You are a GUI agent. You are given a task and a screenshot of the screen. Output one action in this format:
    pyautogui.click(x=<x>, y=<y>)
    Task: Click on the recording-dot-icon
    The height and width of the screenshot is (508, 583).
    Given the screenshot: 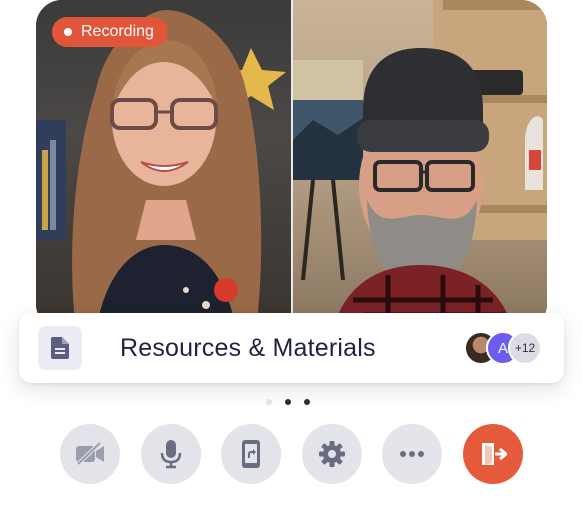 What is the action you would take?
    pyautogui.click(x=68, y=32)
    